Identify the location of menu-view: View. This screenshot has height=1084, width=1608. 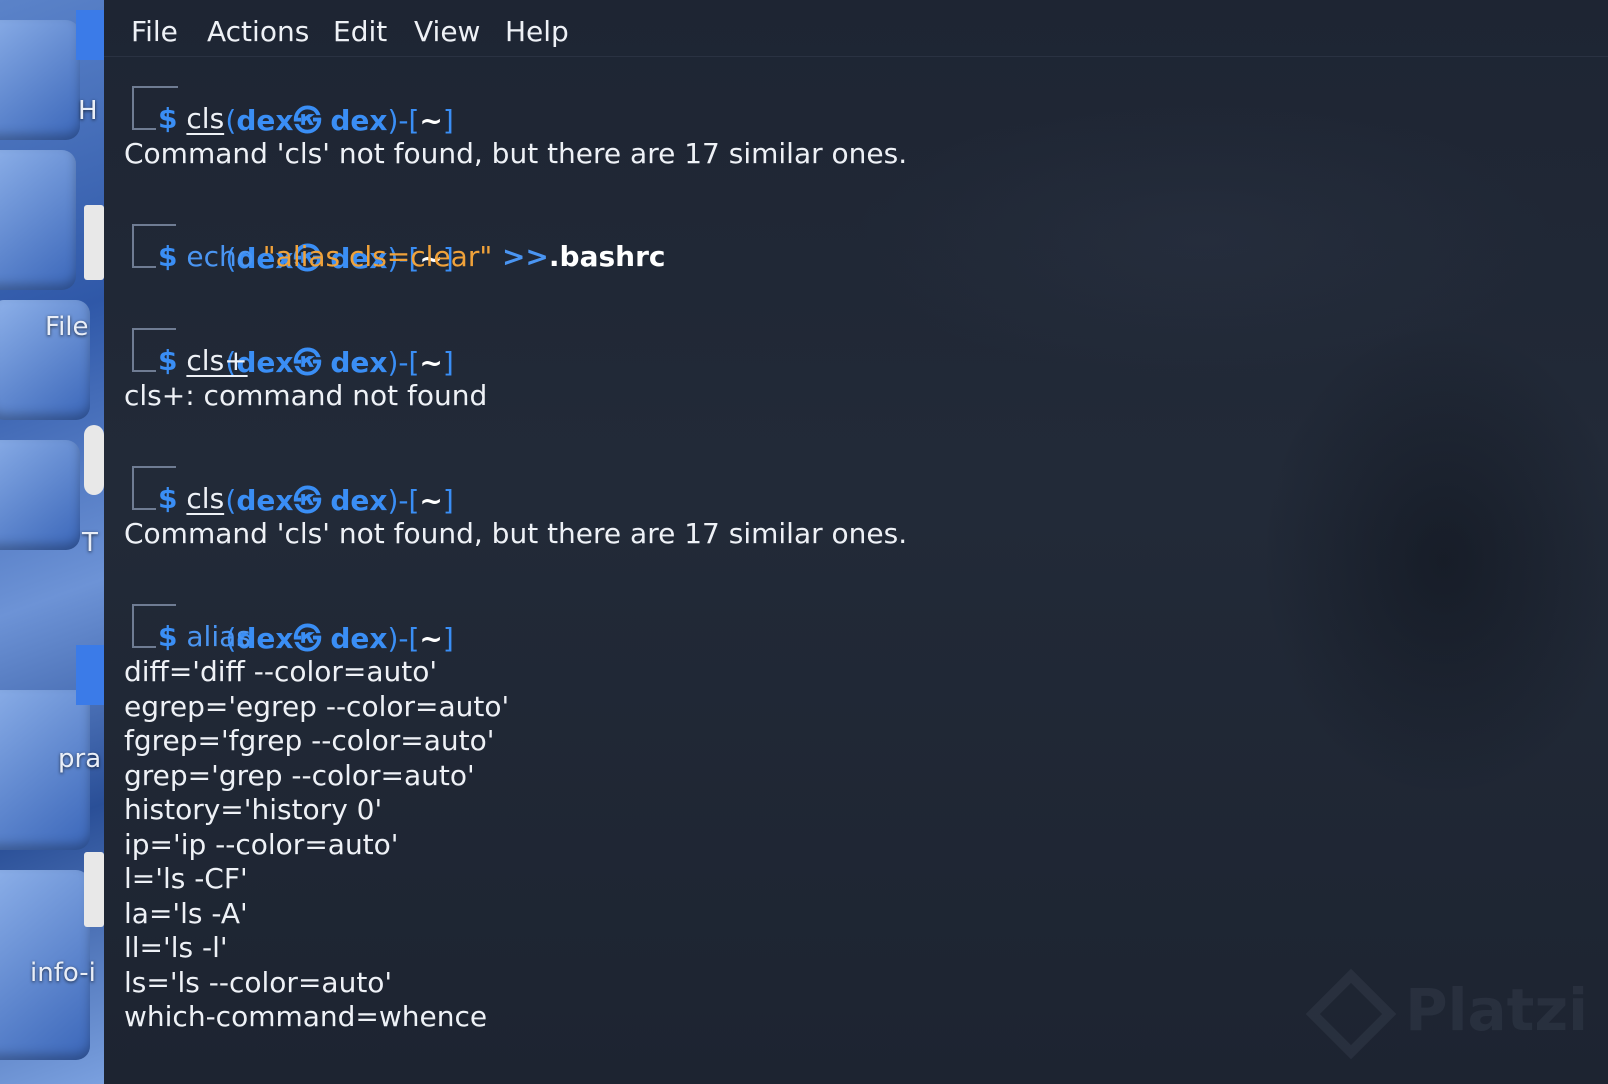
(447, 31).